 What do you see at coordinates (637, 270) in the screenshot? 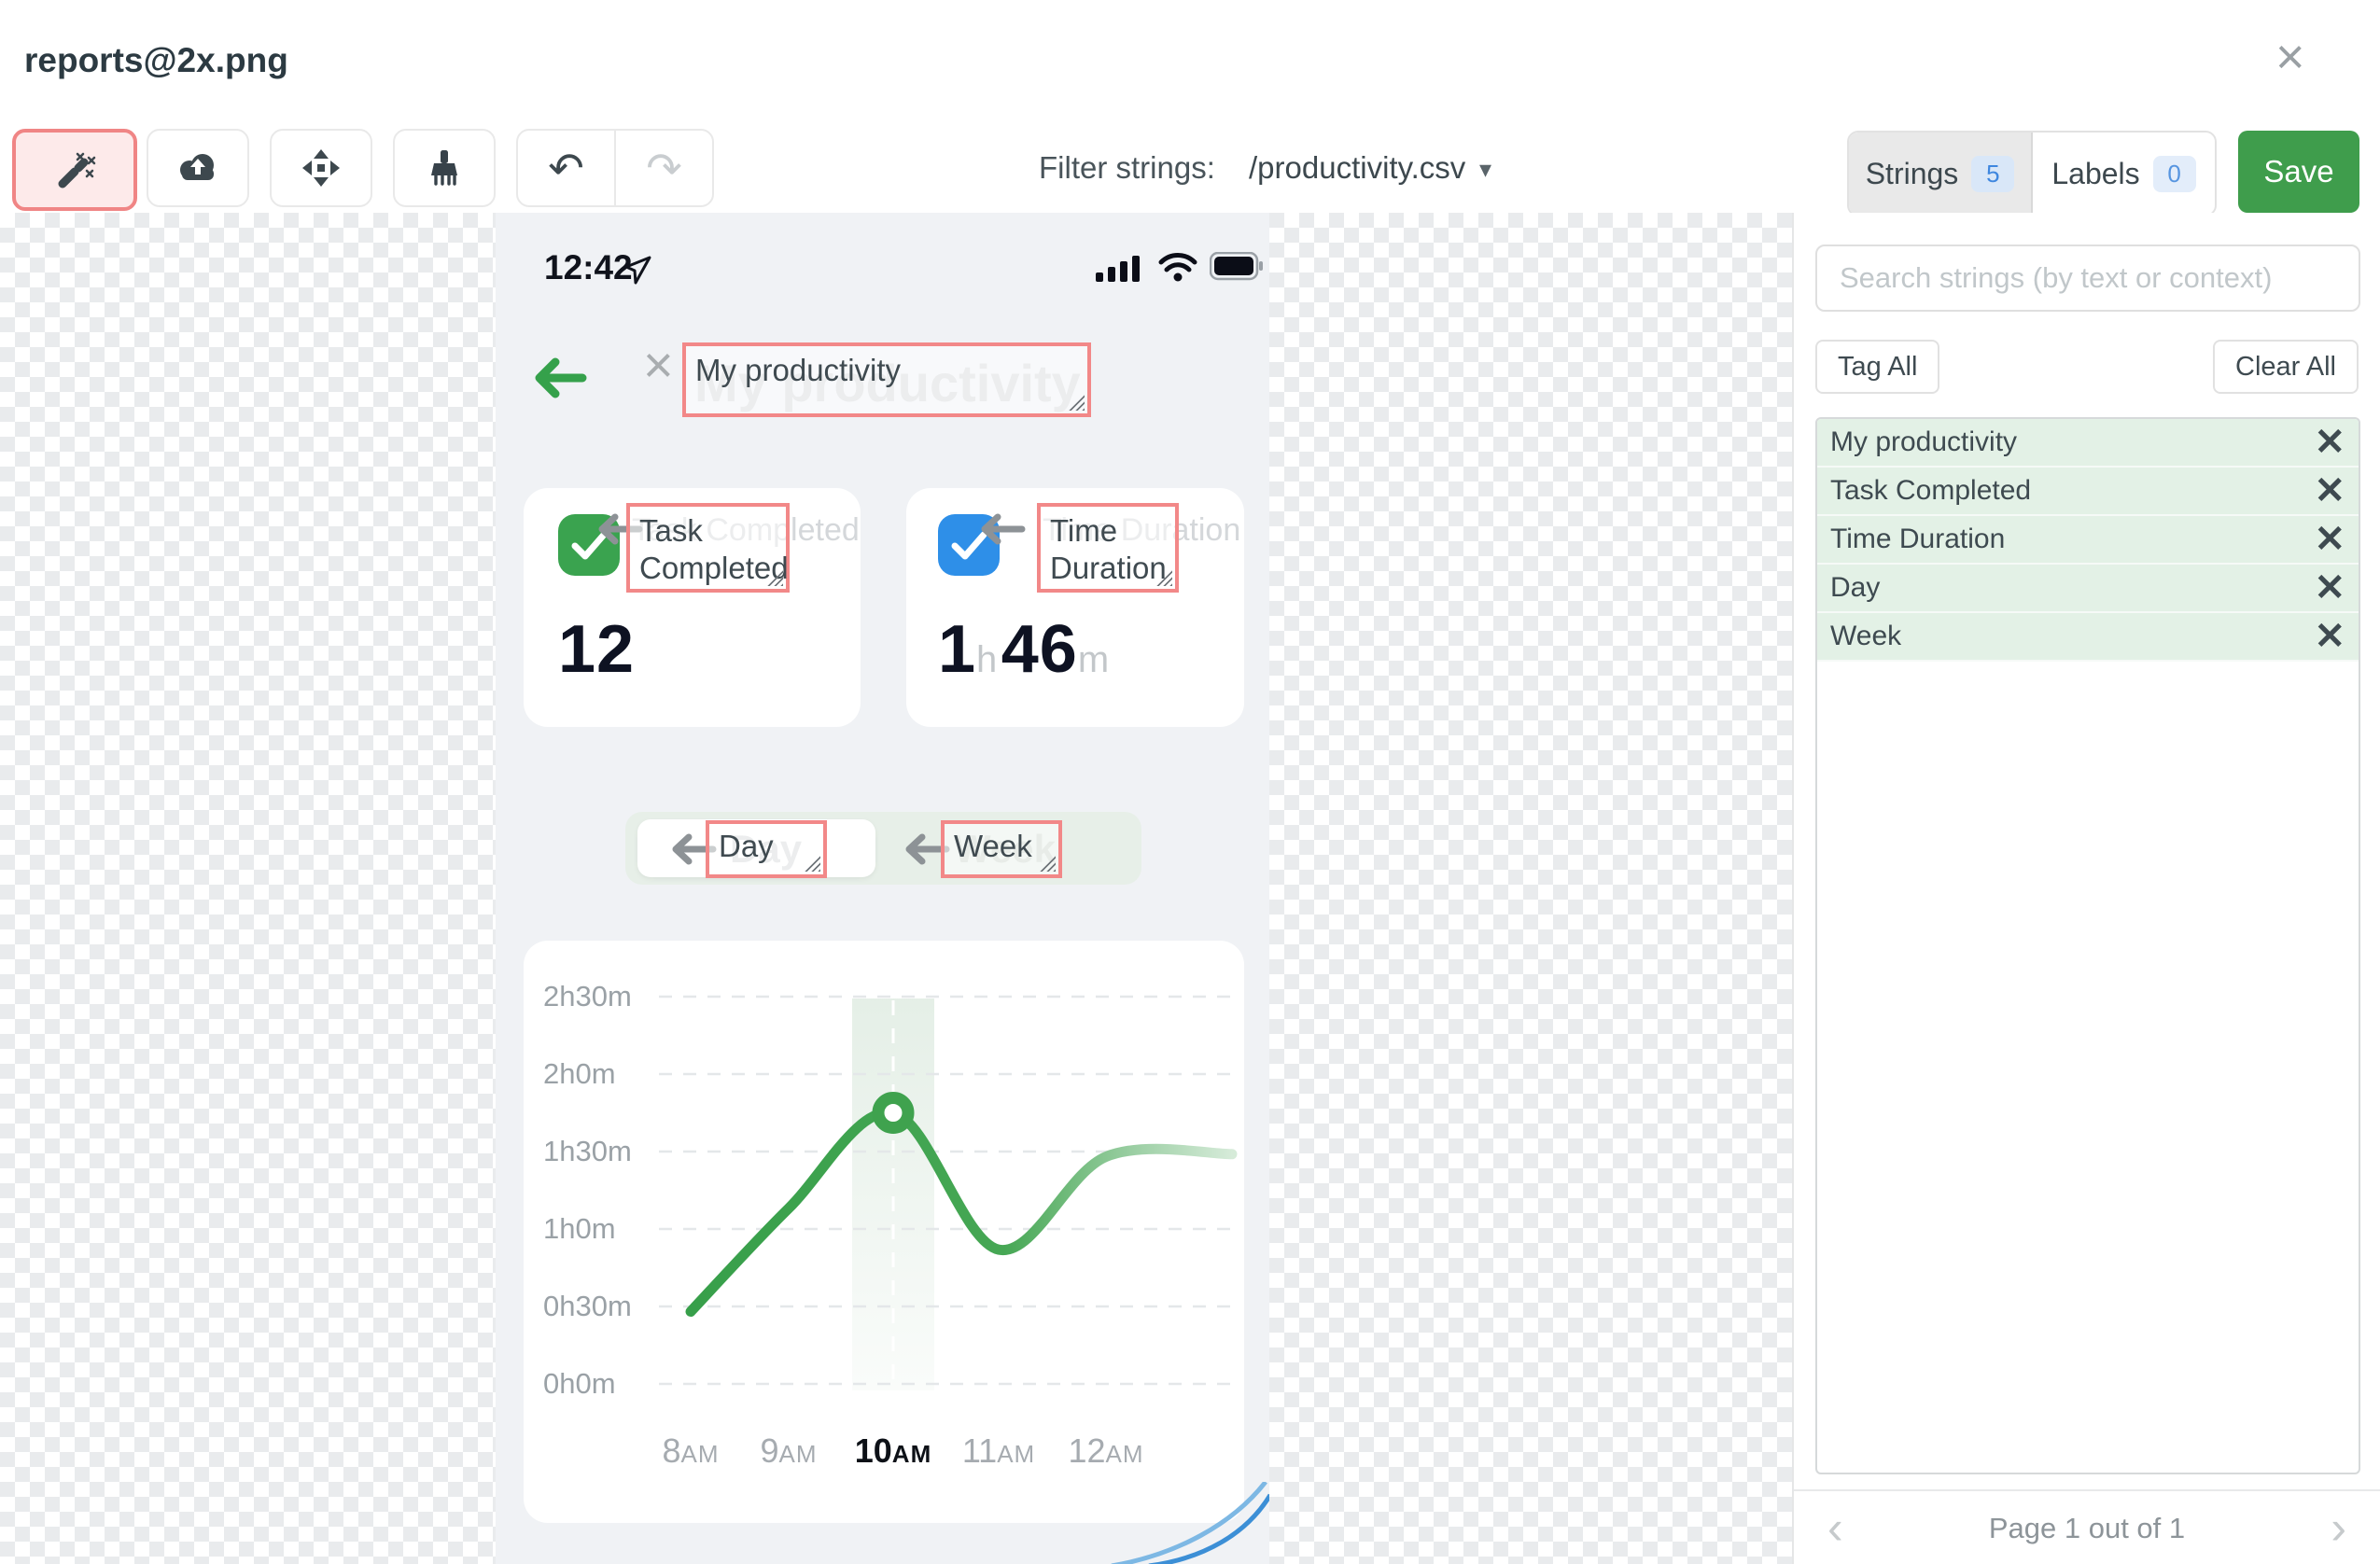
I see `location-arrow-icon` at bounding box center [637, 270].